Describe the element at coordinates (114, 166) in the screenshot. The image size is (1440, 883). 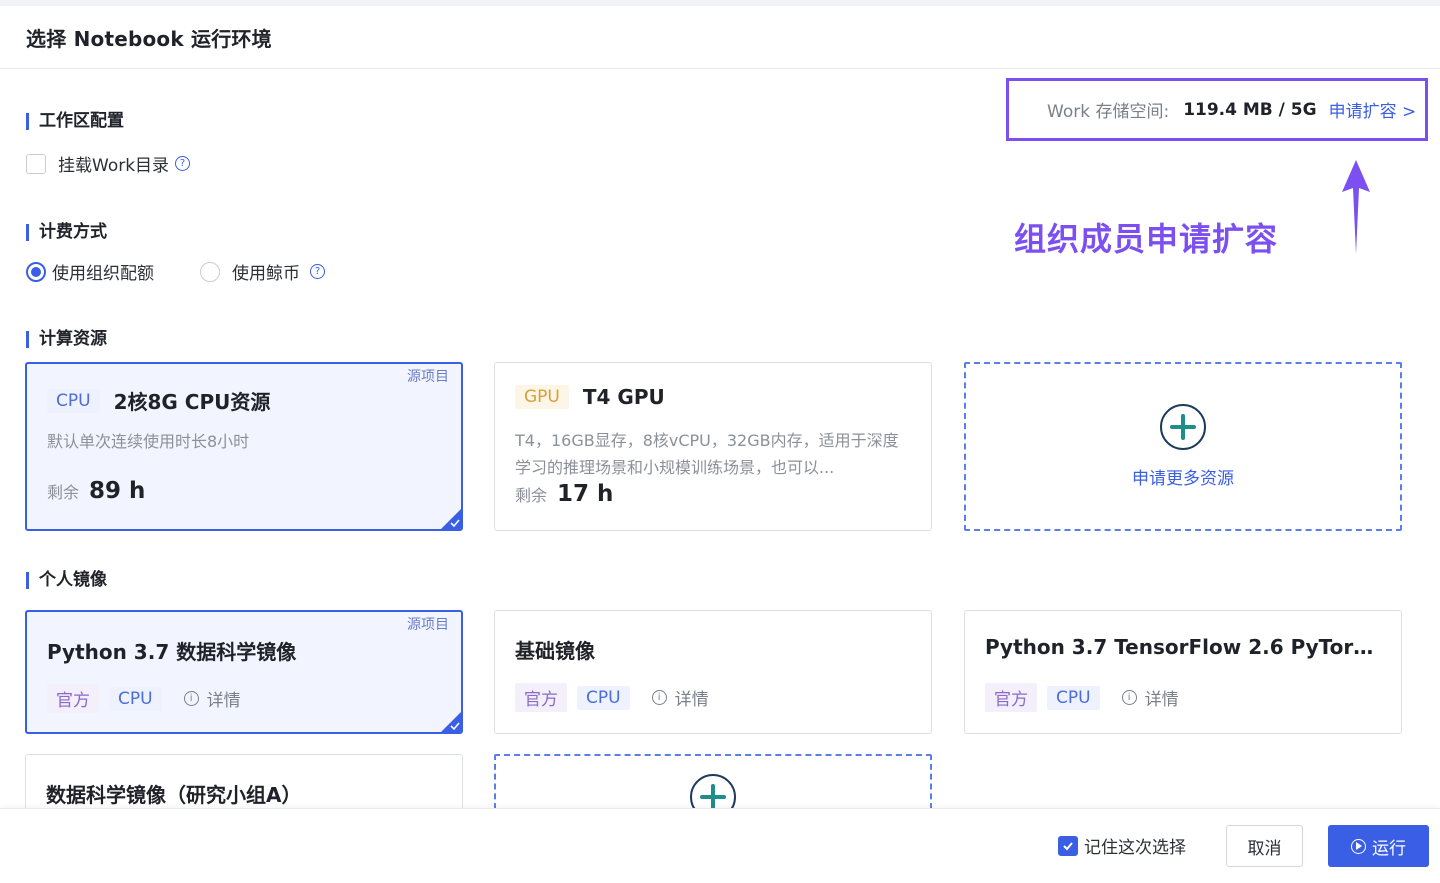
I see `mount-work-label: 挂载Work目录` at that location.